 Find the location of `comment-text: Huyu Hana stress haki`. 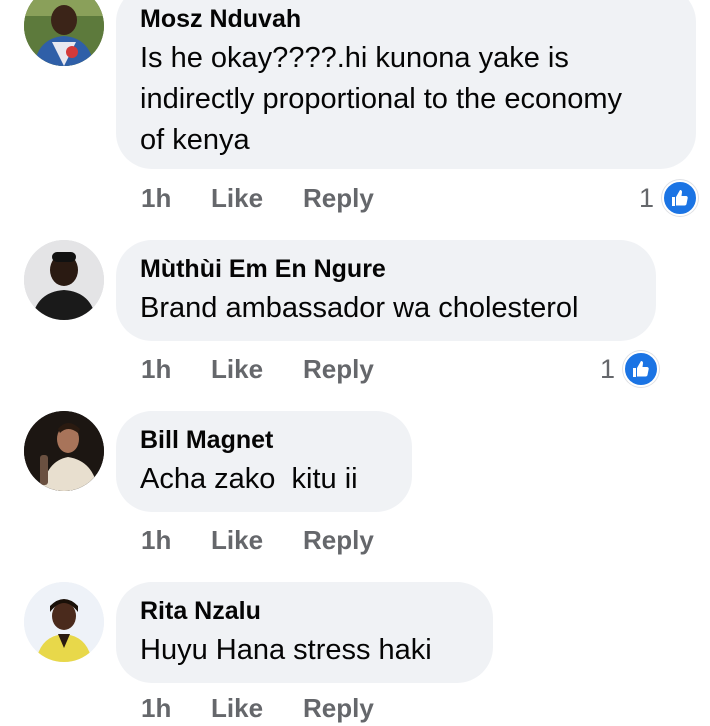

comment-text: Huyu Hana stress haki is located at coordinates (286, 650).